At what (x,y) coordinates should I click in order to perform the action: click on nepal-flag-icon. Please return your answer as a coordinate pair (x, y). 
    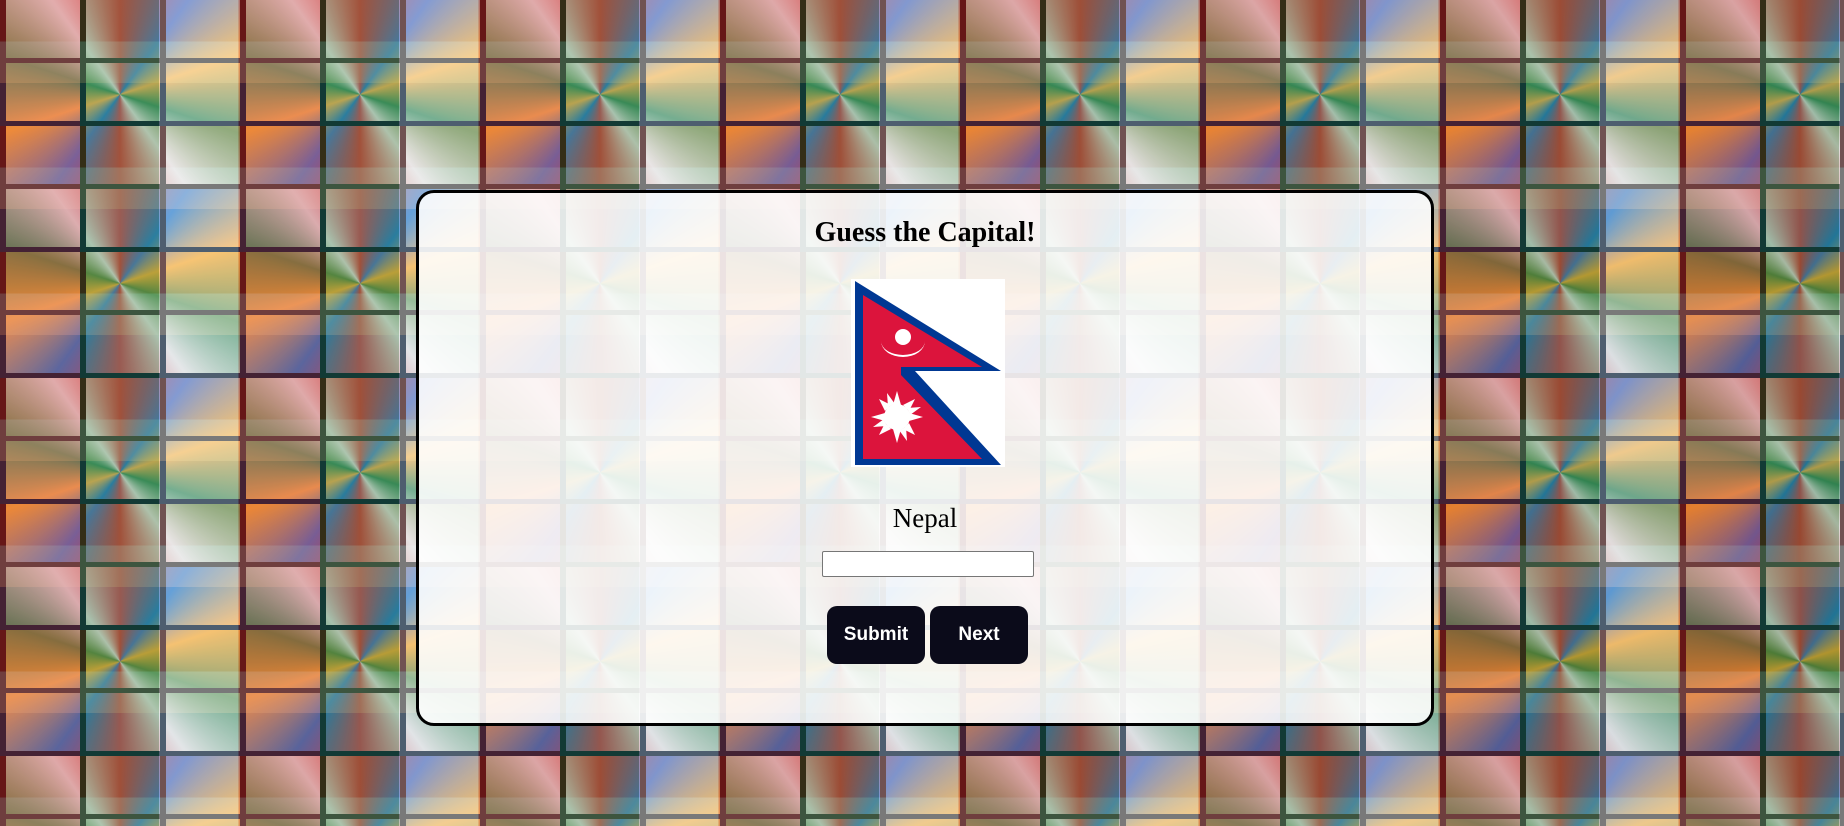
    Looking at the image, I should click on (928, 373).